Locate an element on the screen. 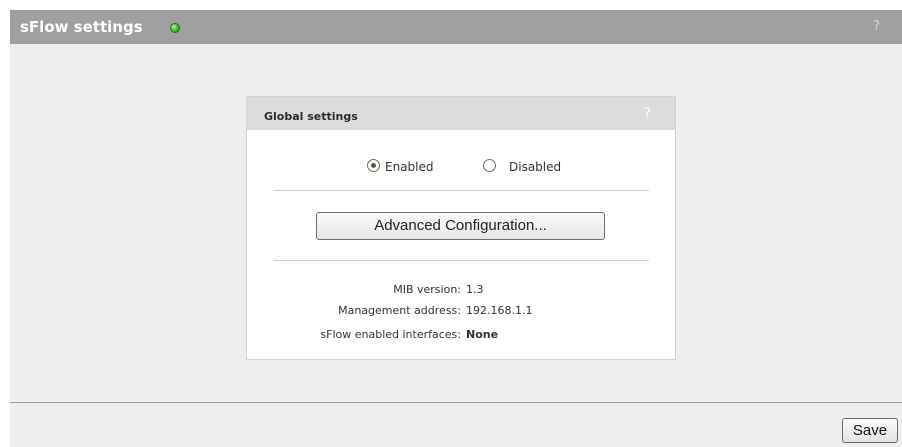 This screenshot has width=902, height=447. management-address-row: Management address: 192.168.1.1 is located at coordinates (461, 313).